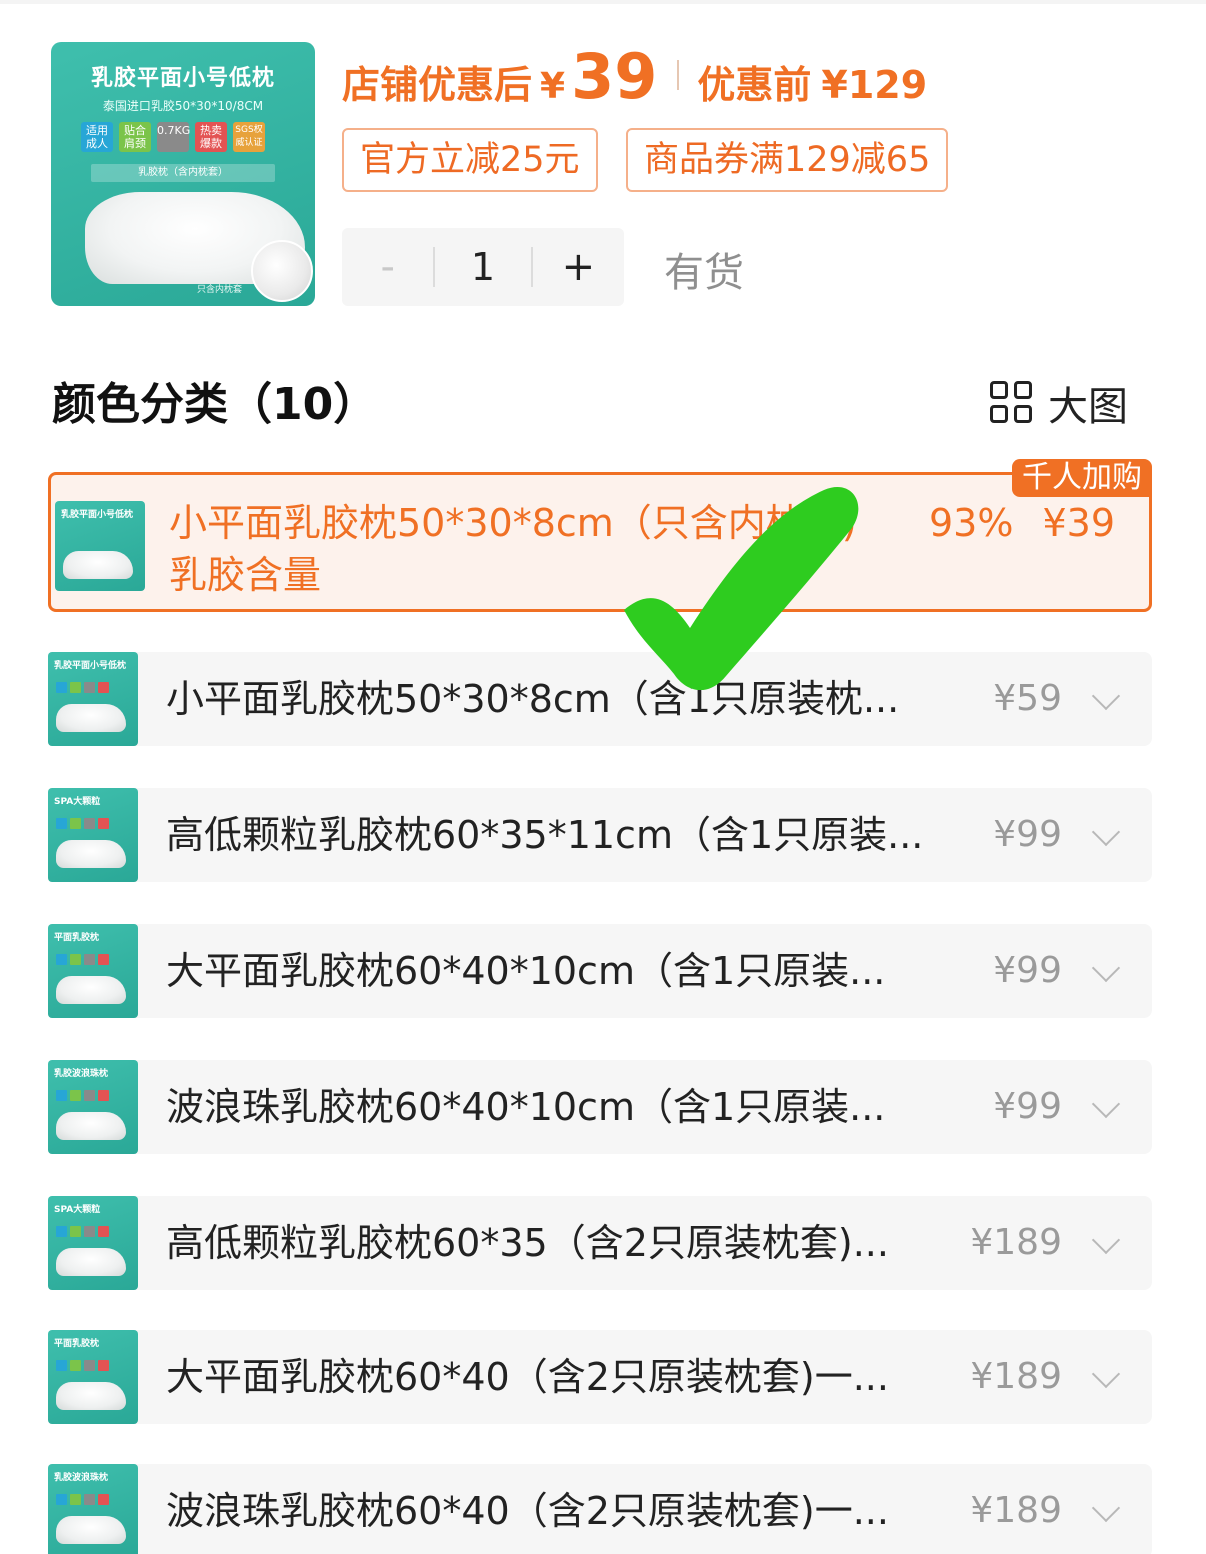 The width and height of the screenshot is (1206, 1554). I want to click on current-price: 39, so click(614, 76).